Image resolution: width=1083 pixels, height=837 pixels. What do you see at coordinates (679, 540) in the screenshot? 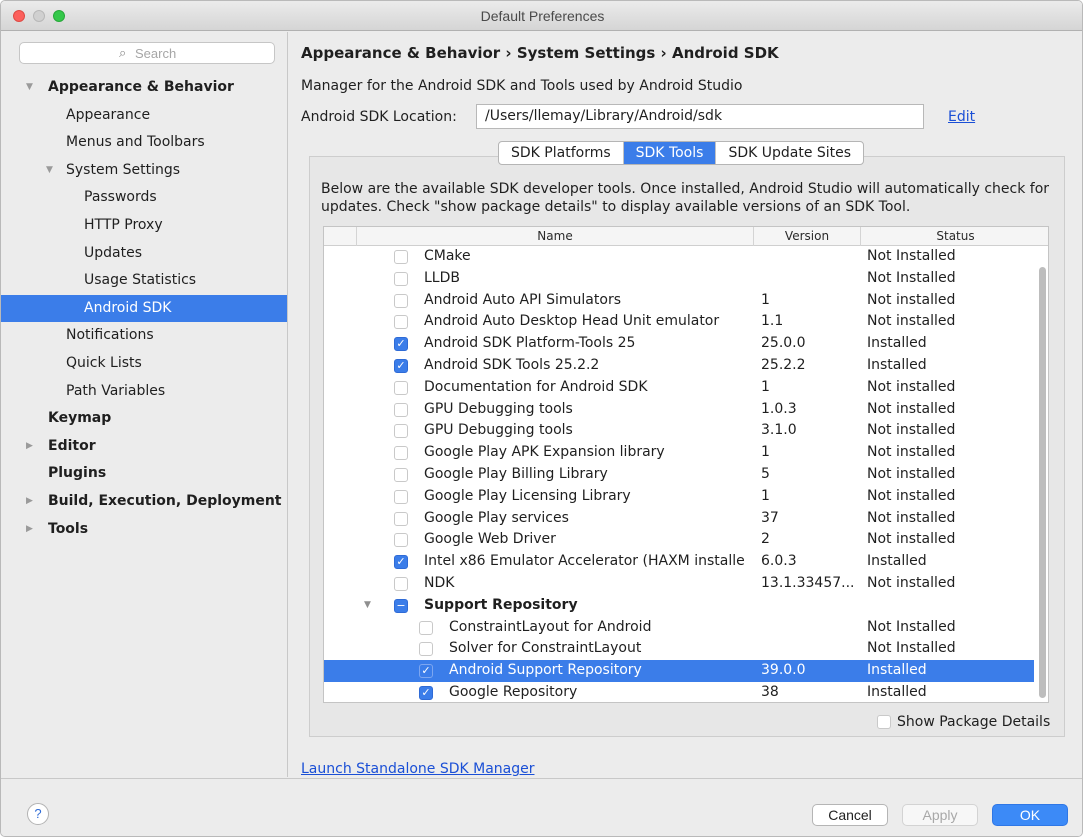
I see `table-row: Google Web Driver 2 Not installed` at bounding box center [679, 540].